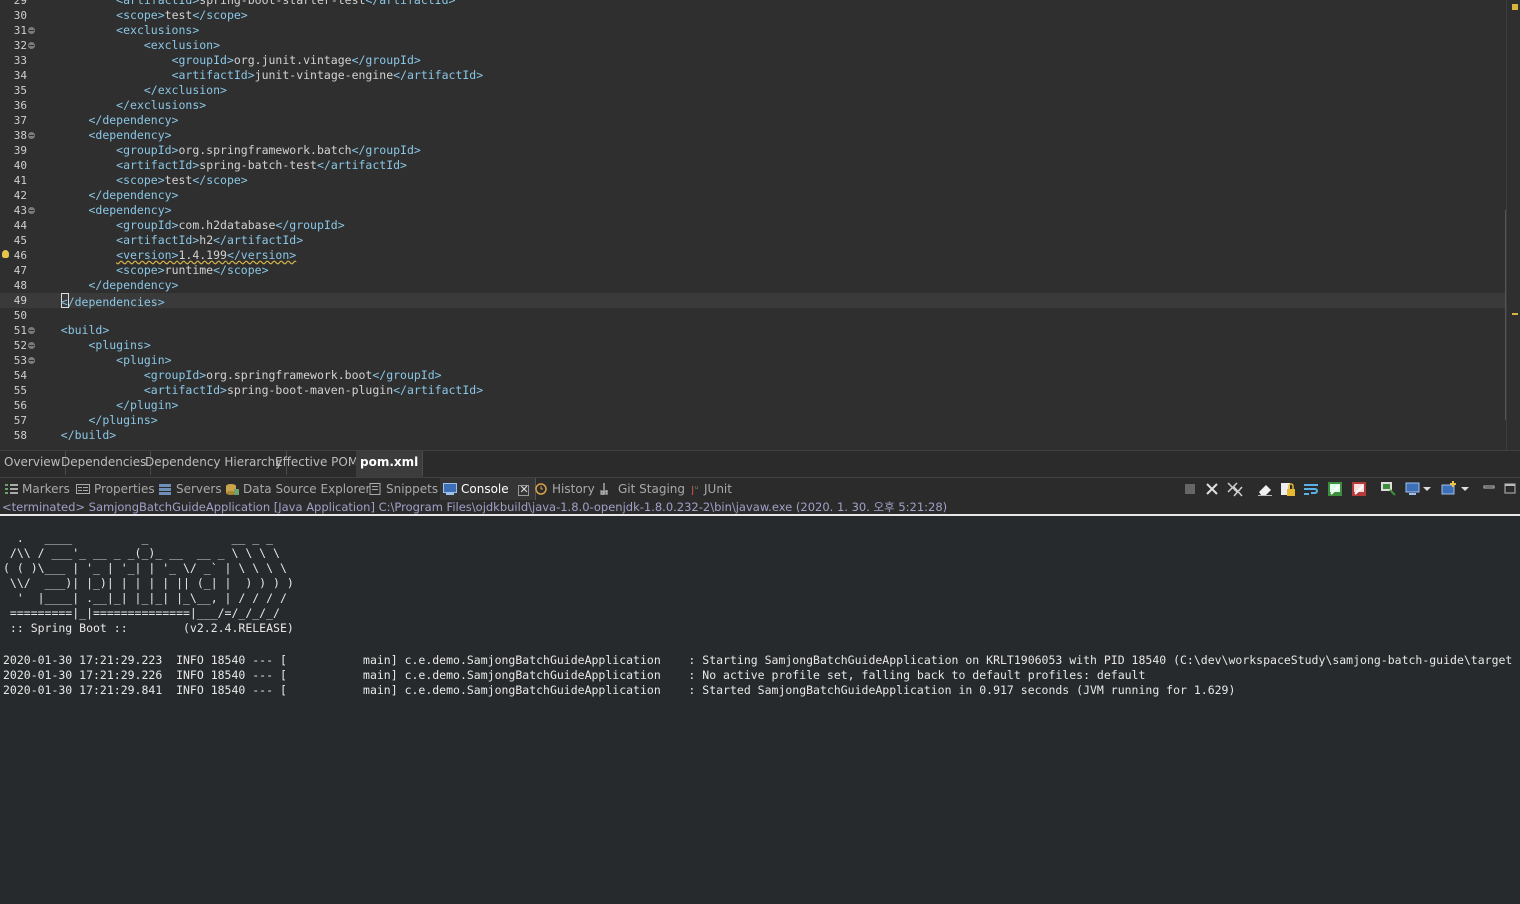 The image size is (1520, 904). I want to click on open-console-icon, so click(1449, 489).